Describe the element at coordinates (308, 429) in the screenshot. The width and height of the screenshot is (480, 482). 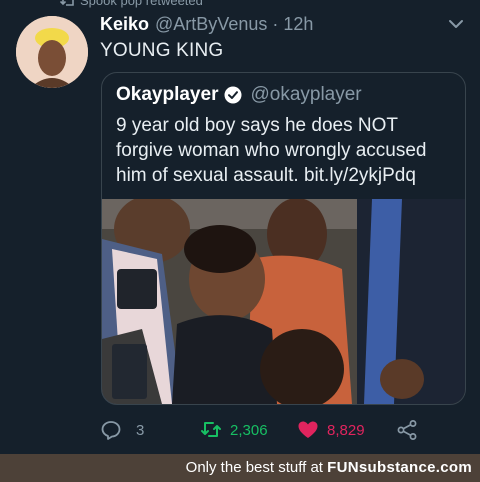
I see `heart-icon` at that location.